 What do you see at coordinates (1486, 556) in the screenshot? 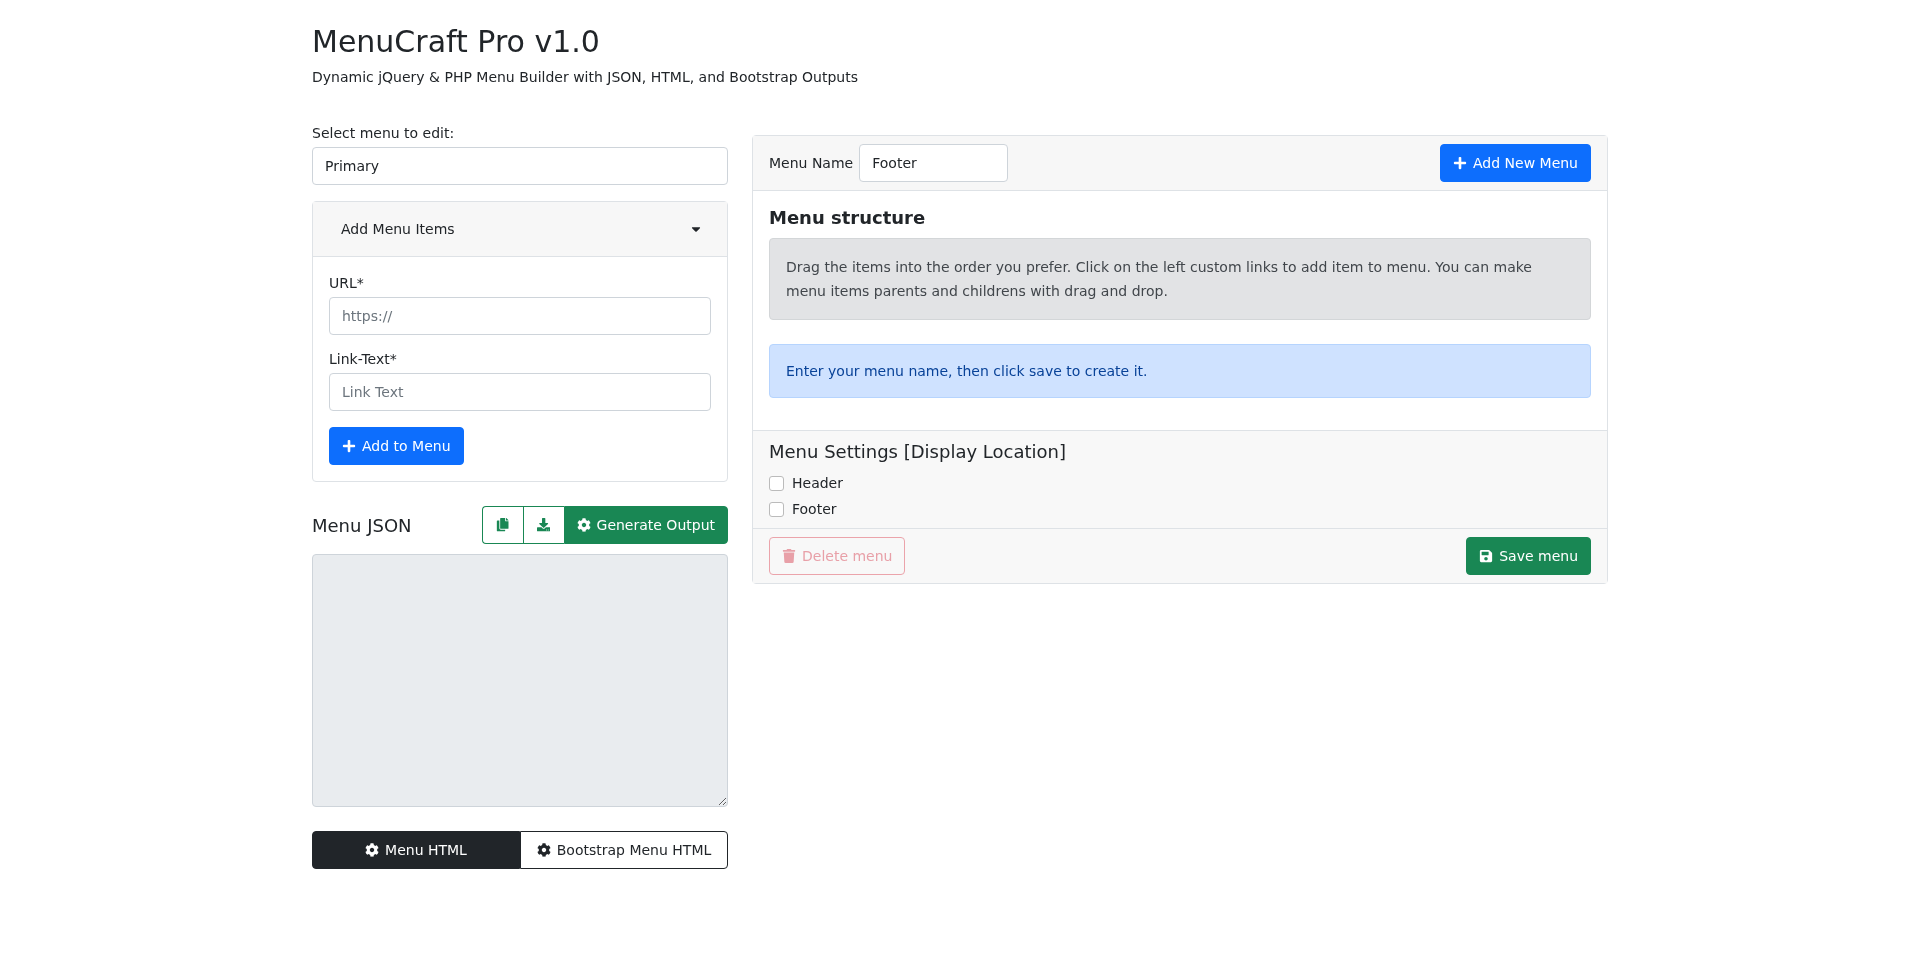
I see `save-icon` at bounding box center [1486, 556].